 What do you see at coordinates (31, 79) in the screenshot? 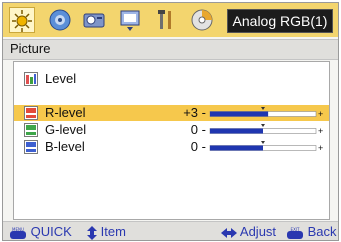
I see `level-icon` at bounding box center [31, 79].